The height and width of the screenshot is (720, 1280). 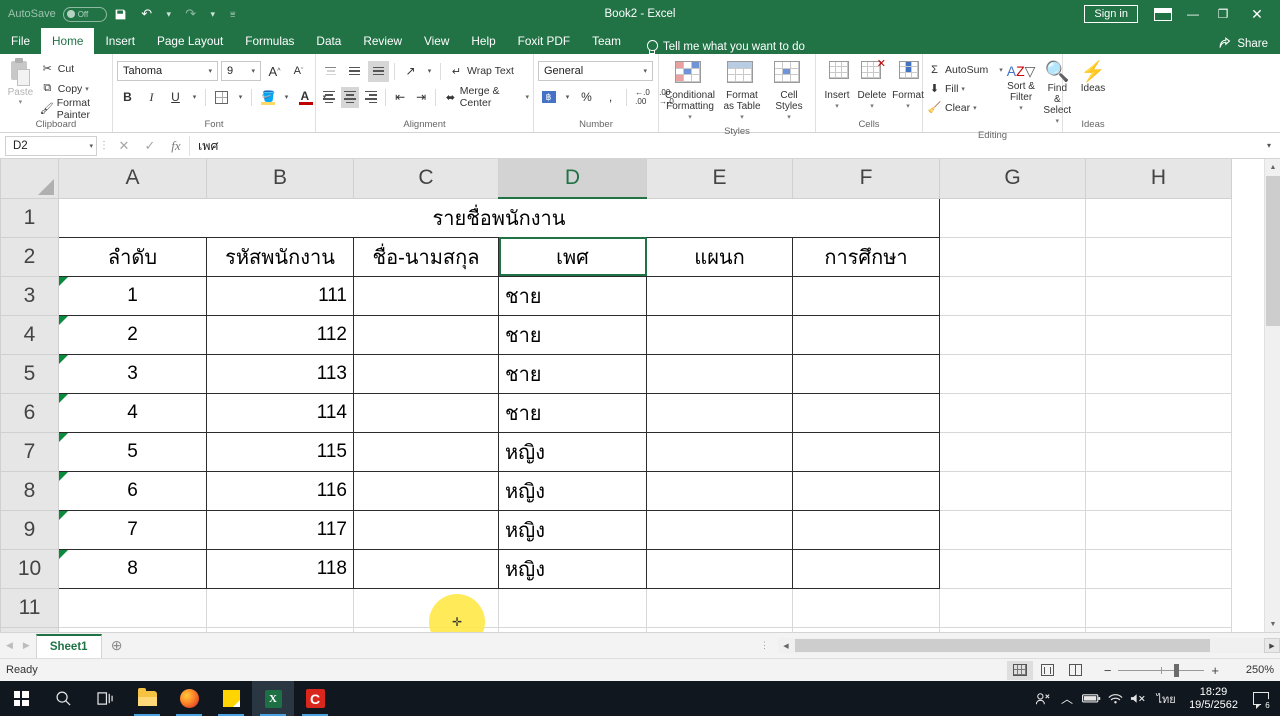 What do you see at coordinates (1272, 645) in the screenshot?
I see `scroll-right-icon: ▶` at bounding box center [1272, 645].